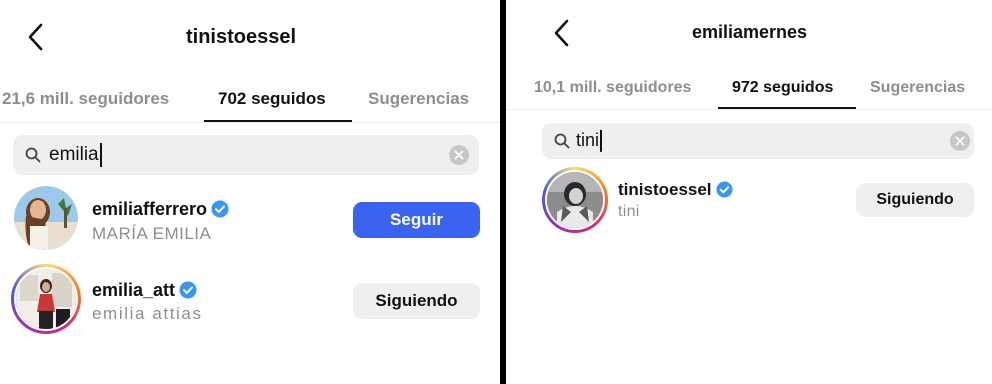  I want to click on search-value: tini, so click(588, 139).